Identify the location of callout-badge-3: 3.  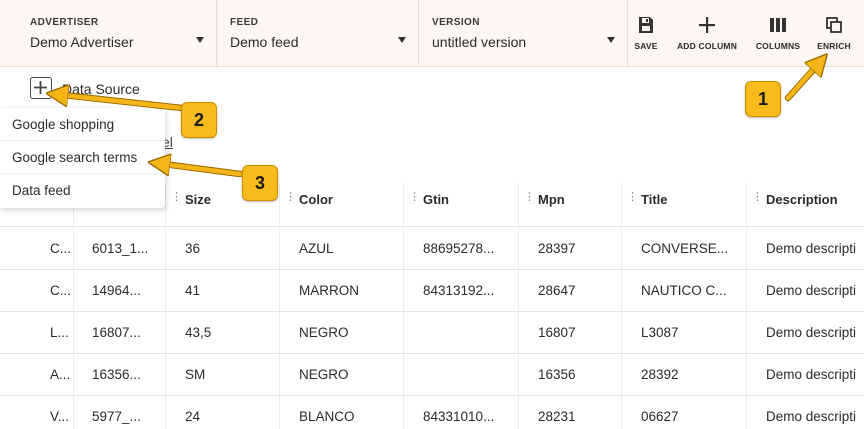
(260, 183).